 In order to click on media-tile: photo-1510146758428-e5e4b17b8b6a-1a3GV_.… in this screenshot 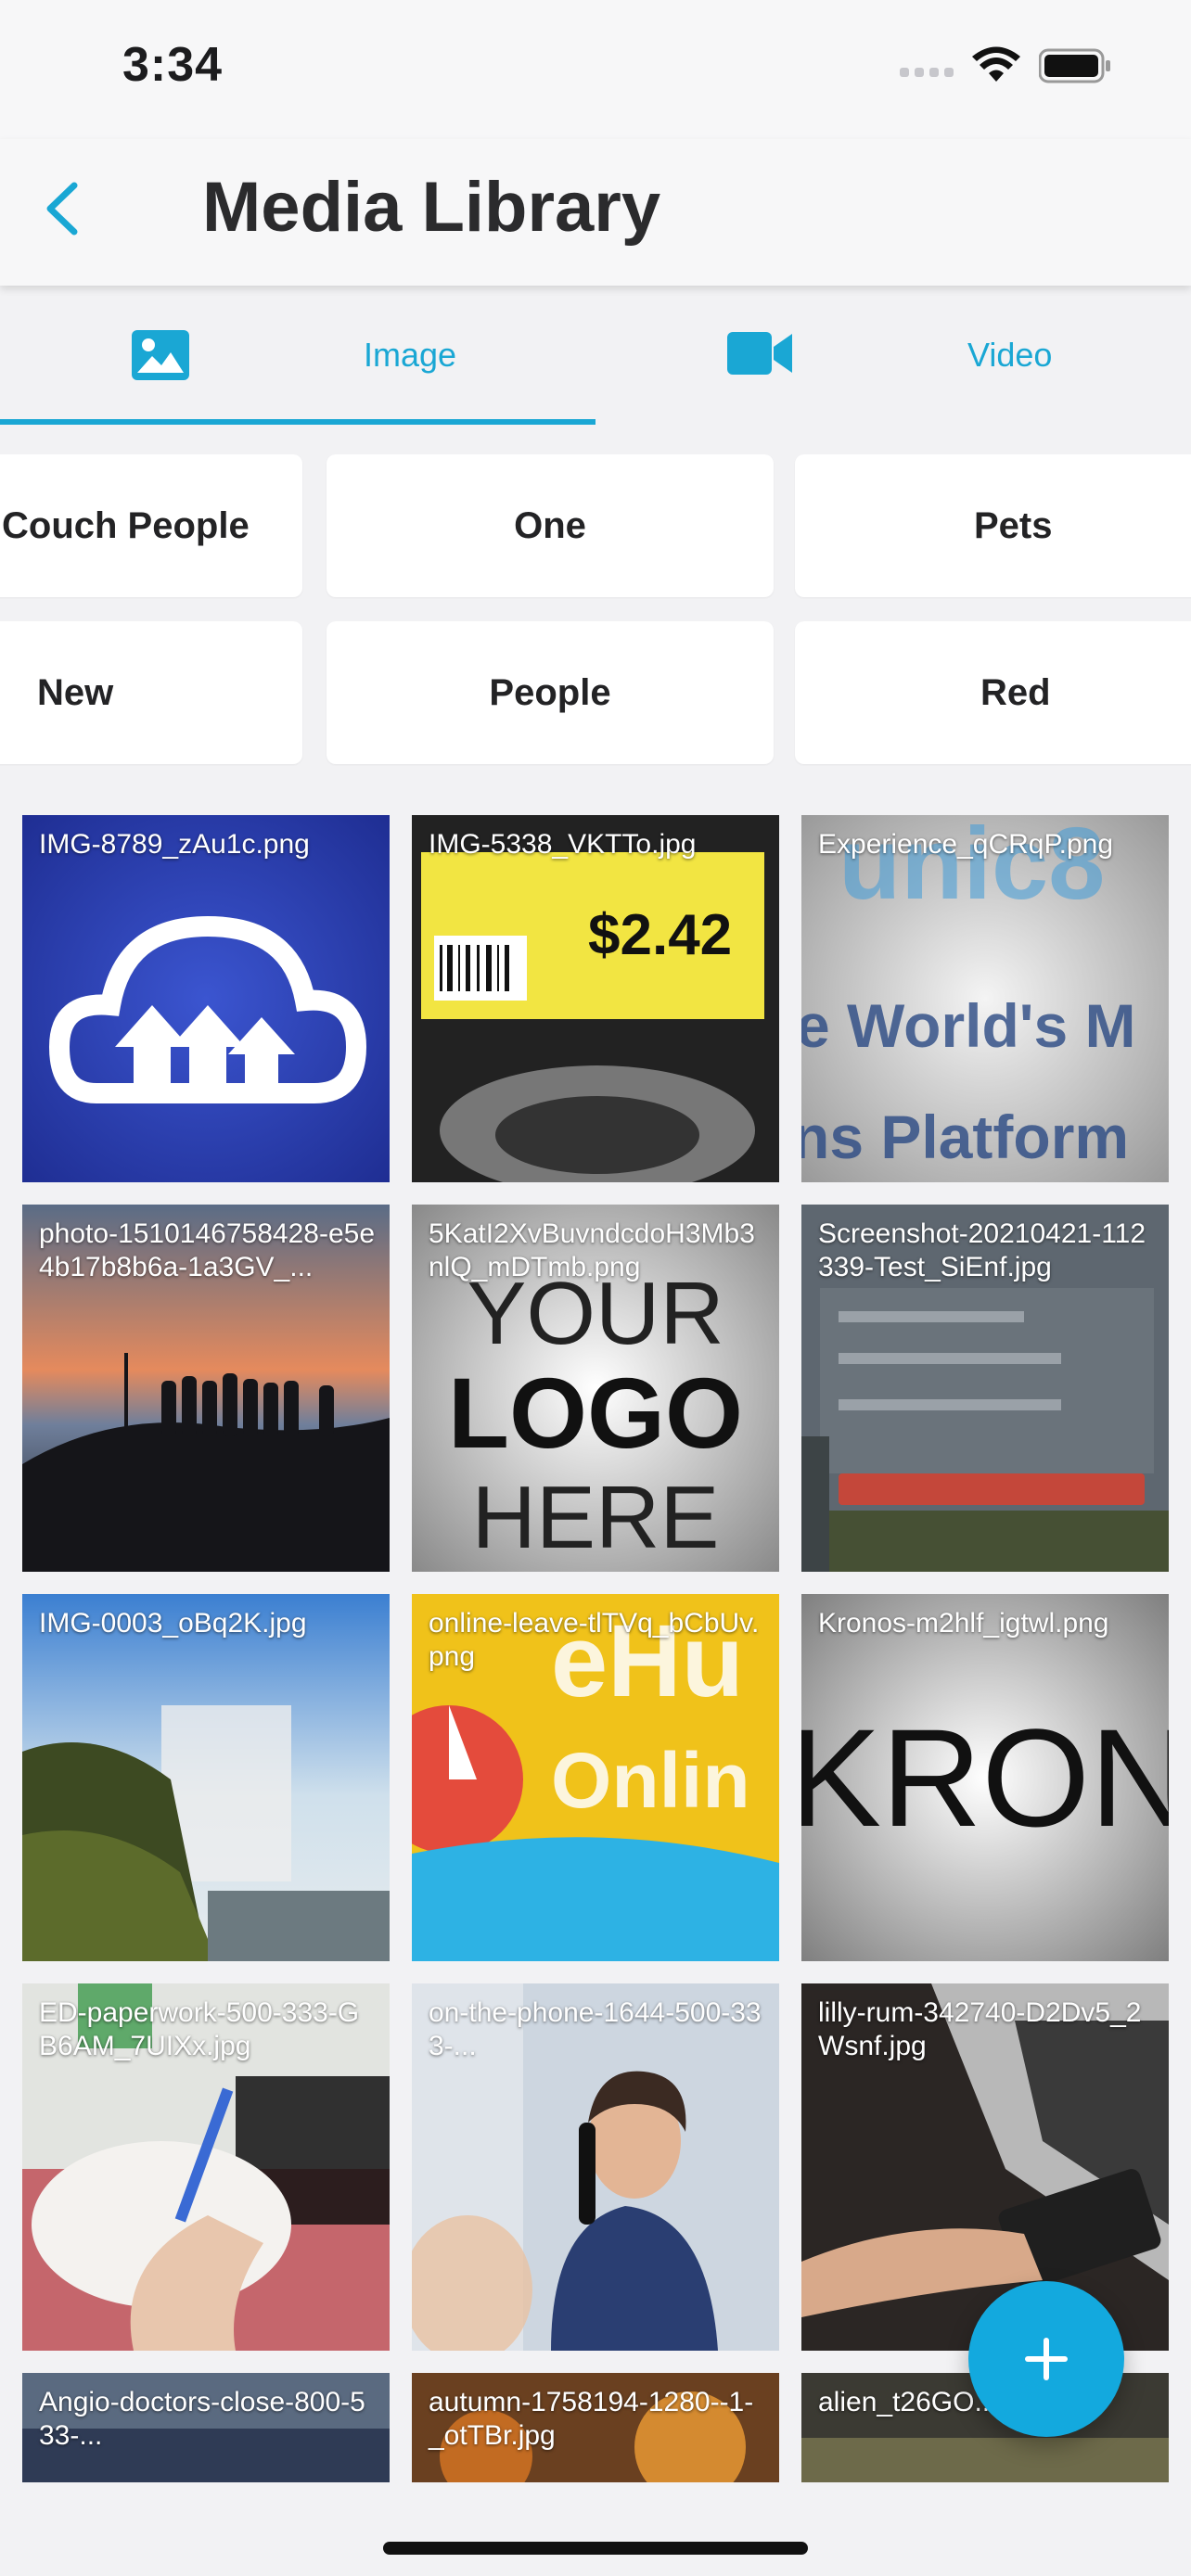, I will do `click(206, 1388)`.